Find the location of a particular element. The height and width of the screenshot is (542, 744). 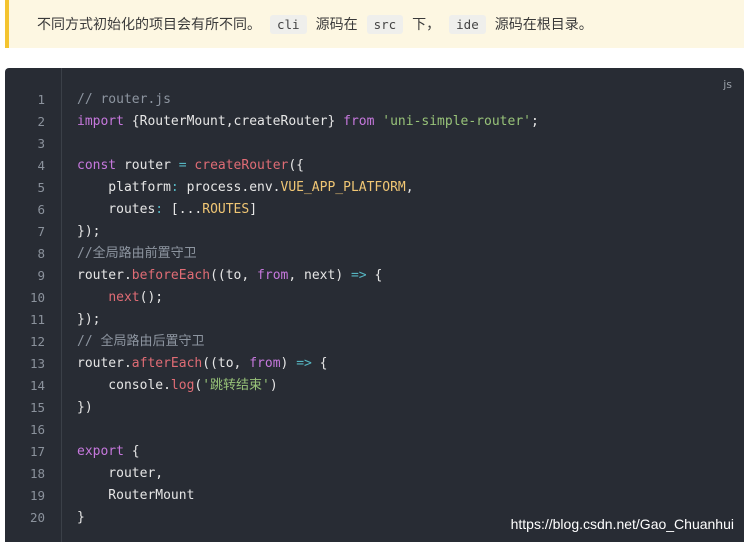

line-number: 5 is located at coordinates (41, 187).